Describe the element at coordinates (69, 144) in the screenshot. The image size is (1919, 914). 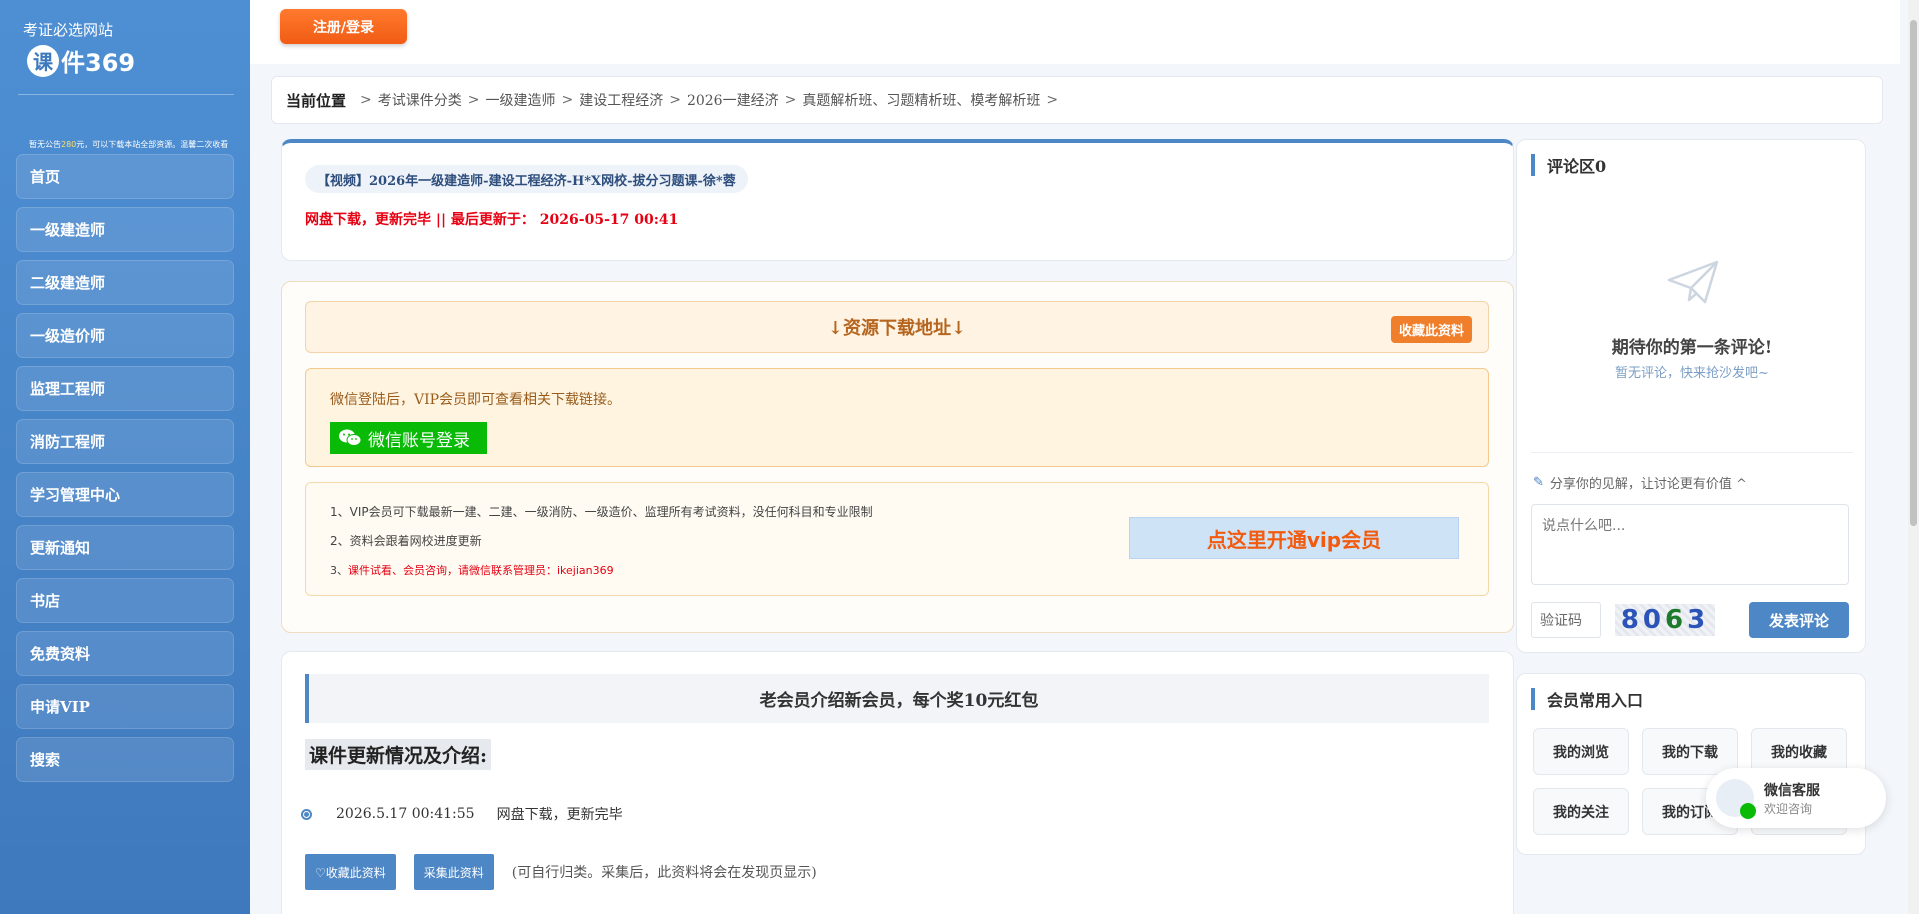
I see `notice-highlight: 280` at that location.